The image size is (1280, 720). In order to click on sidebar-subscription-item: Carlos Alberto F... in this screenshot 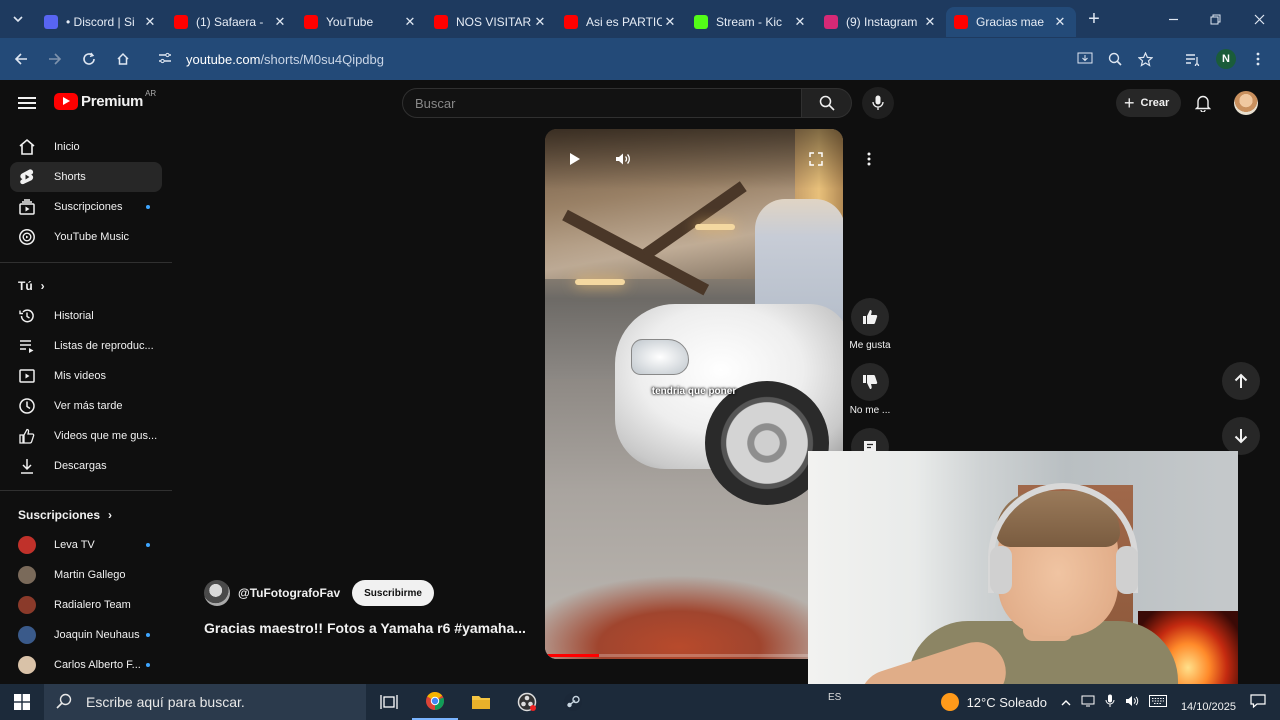, I will do `click(86, 665)`.